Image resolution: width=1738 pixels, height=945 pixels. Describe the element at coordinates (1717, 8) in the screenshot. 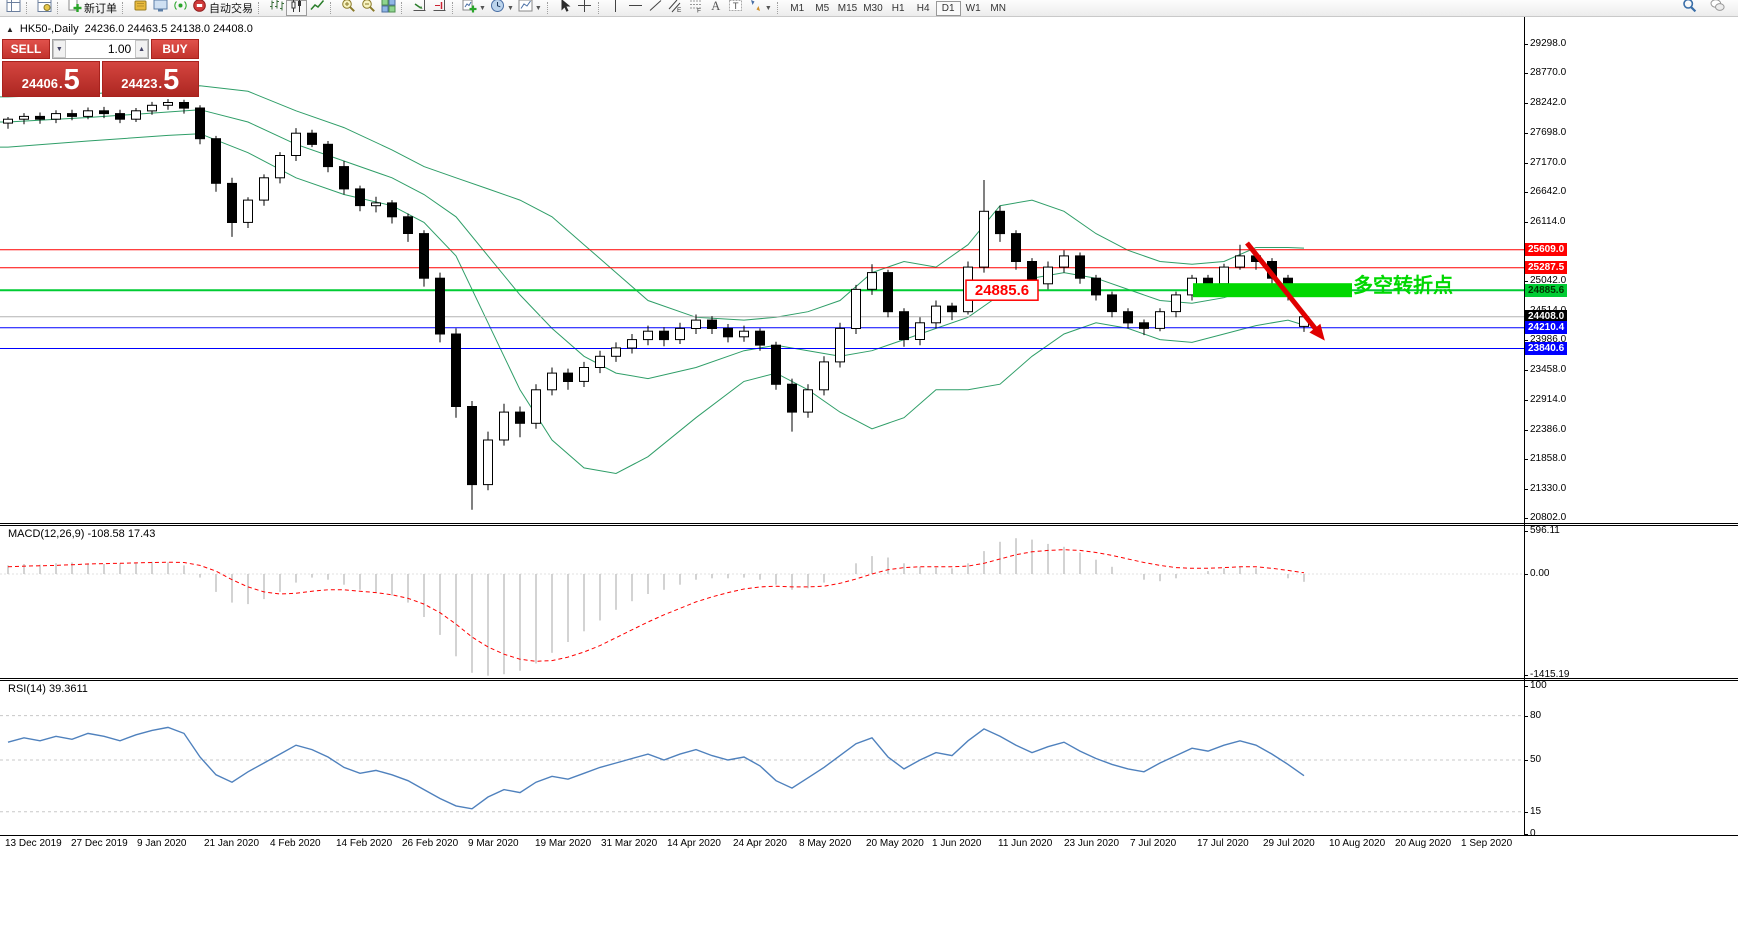

I see `chat-button` at that location.